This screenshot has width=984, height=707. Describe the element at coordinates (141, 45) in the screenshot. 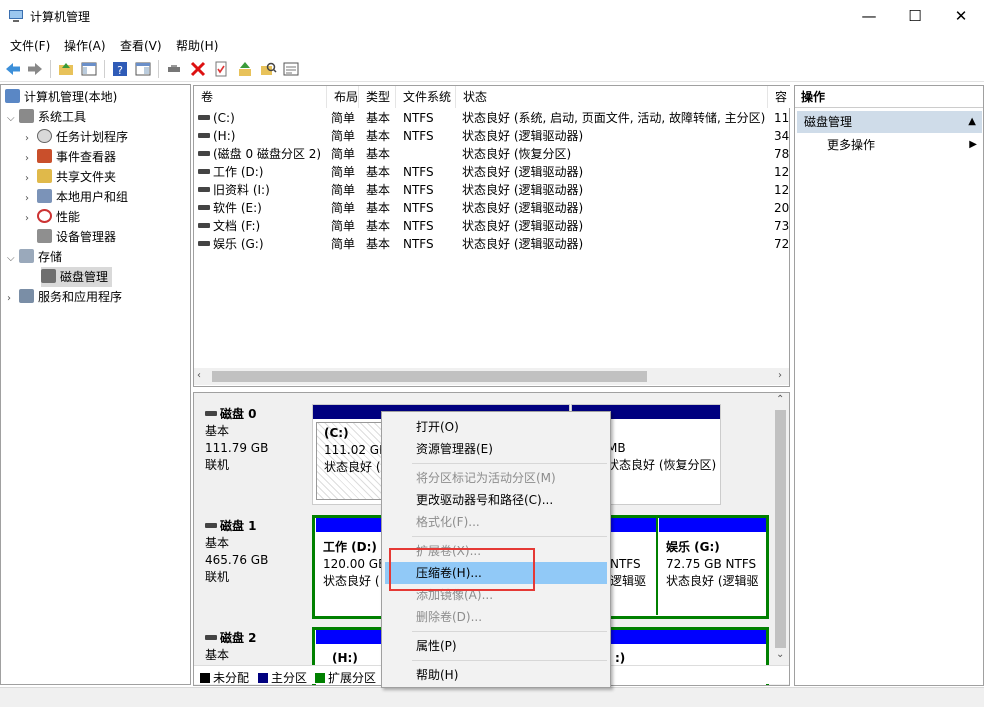

I see `menu-view: 查看(V)` at that location.